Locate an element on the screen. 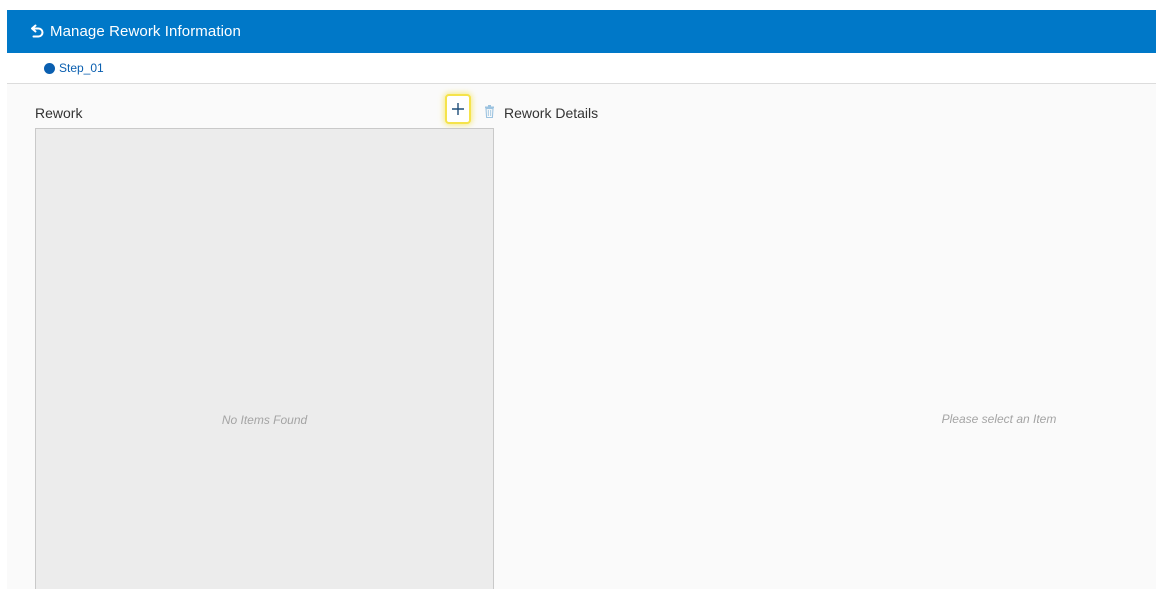 This screenshot has height=589, width=1156. empty-list-message: No Items Found is located at coordinates (264, 420).